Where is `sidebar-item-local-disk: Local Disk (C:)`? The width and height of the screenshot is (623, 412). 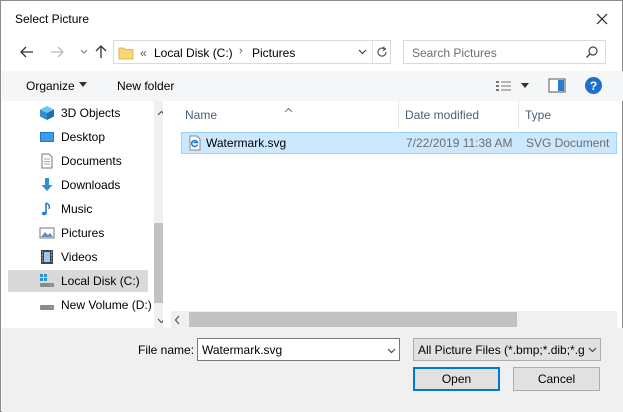 sidebar-item-local-disk: Local Disk (C:) is located at coordinates (78, 281).